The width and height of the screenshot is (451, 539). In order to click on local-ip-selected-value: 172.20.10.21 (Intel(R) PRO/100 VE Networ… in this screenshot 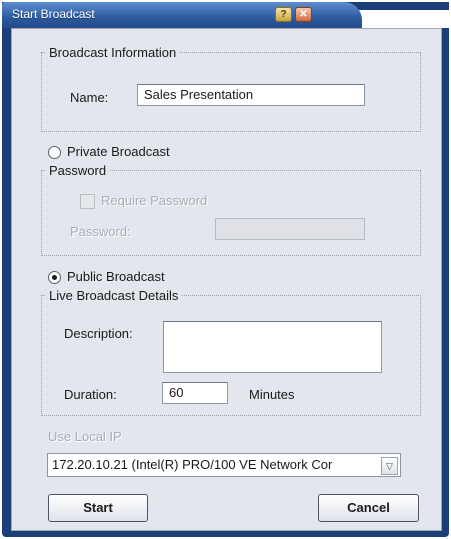, I will do `click(192, 464)`.